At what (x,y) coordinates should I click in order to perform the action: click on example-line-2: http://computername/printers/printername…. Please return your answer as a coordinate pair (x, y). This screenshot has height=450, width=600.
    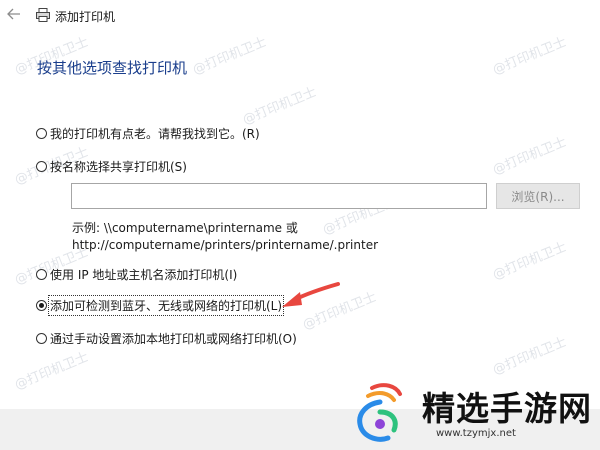
    Looking at the image, I should click on (225, 245).